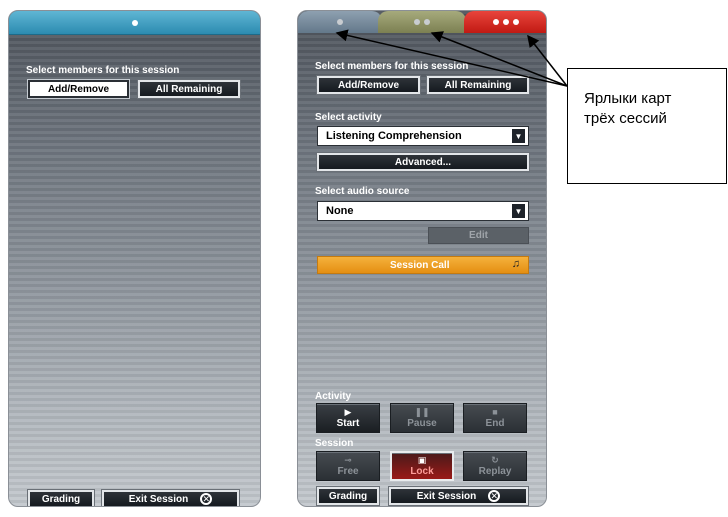 This screenshot has height=517, width=728. Describe the element at coordinates (348, 423) in the screenshot. I see `start-label: Start` at that location.